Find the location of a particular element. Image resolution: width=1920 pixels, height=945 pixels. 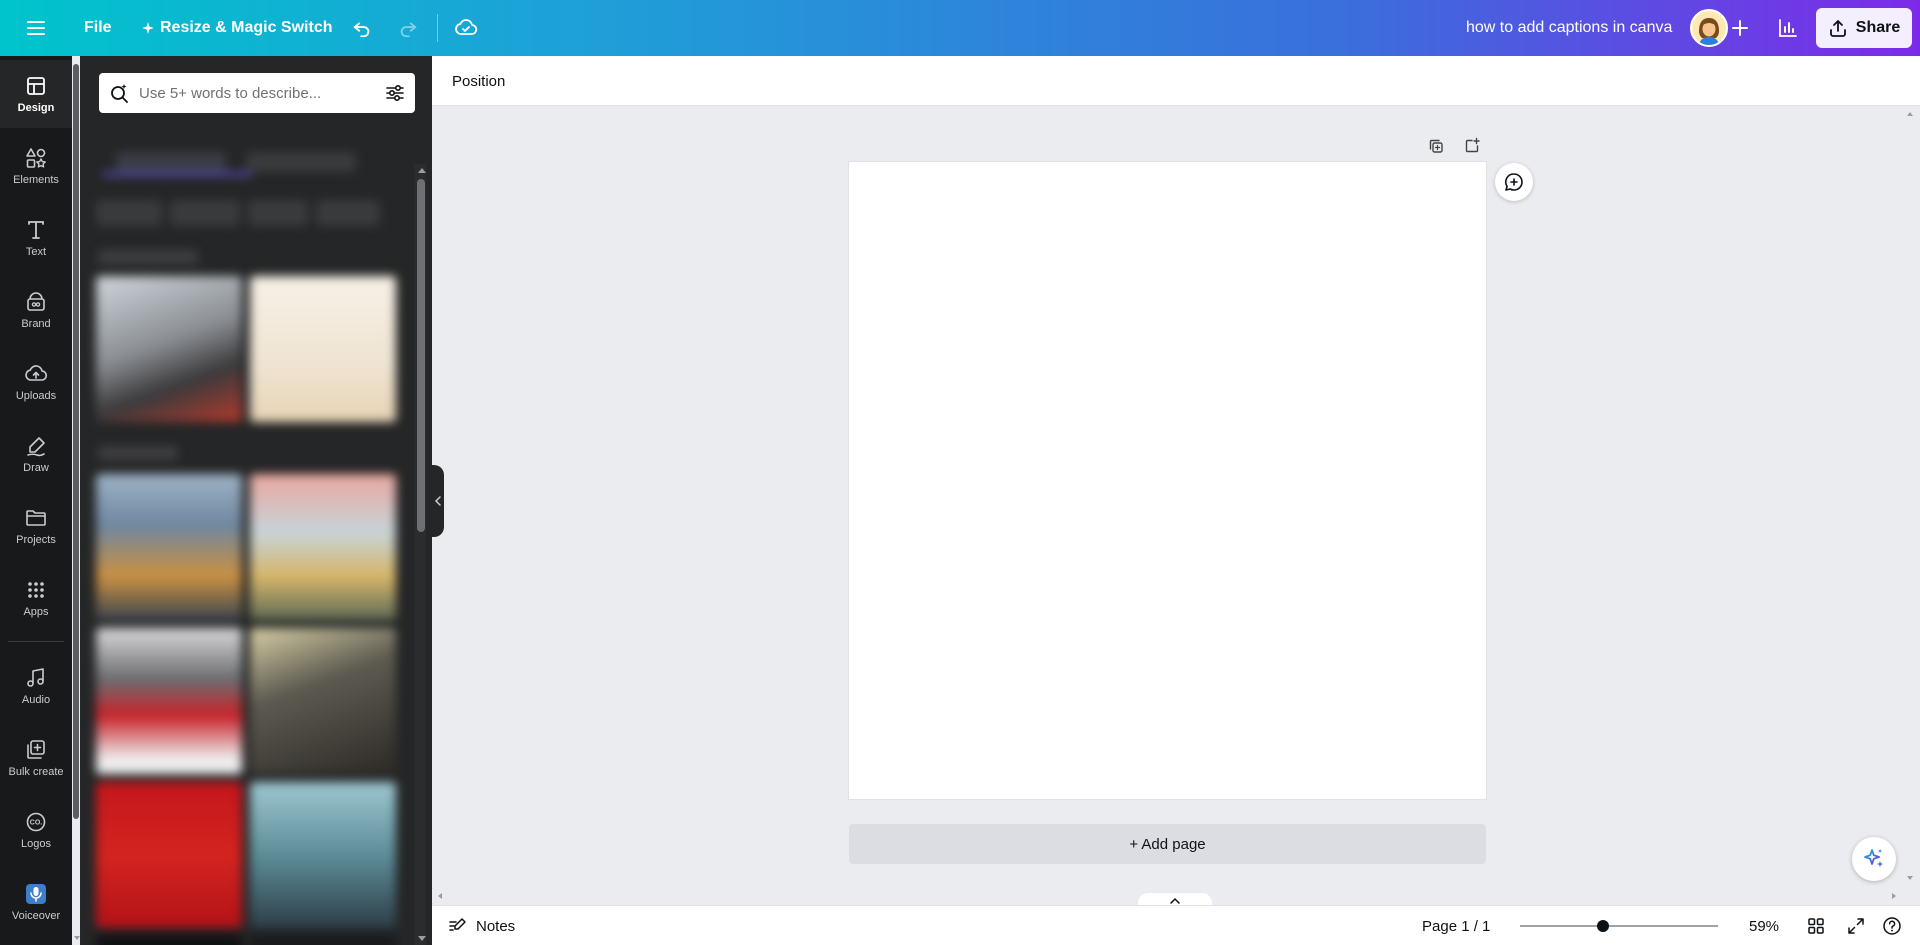

editor-footer: Notes Page 1 / 1 59% is located at coordinates (1176, 925).